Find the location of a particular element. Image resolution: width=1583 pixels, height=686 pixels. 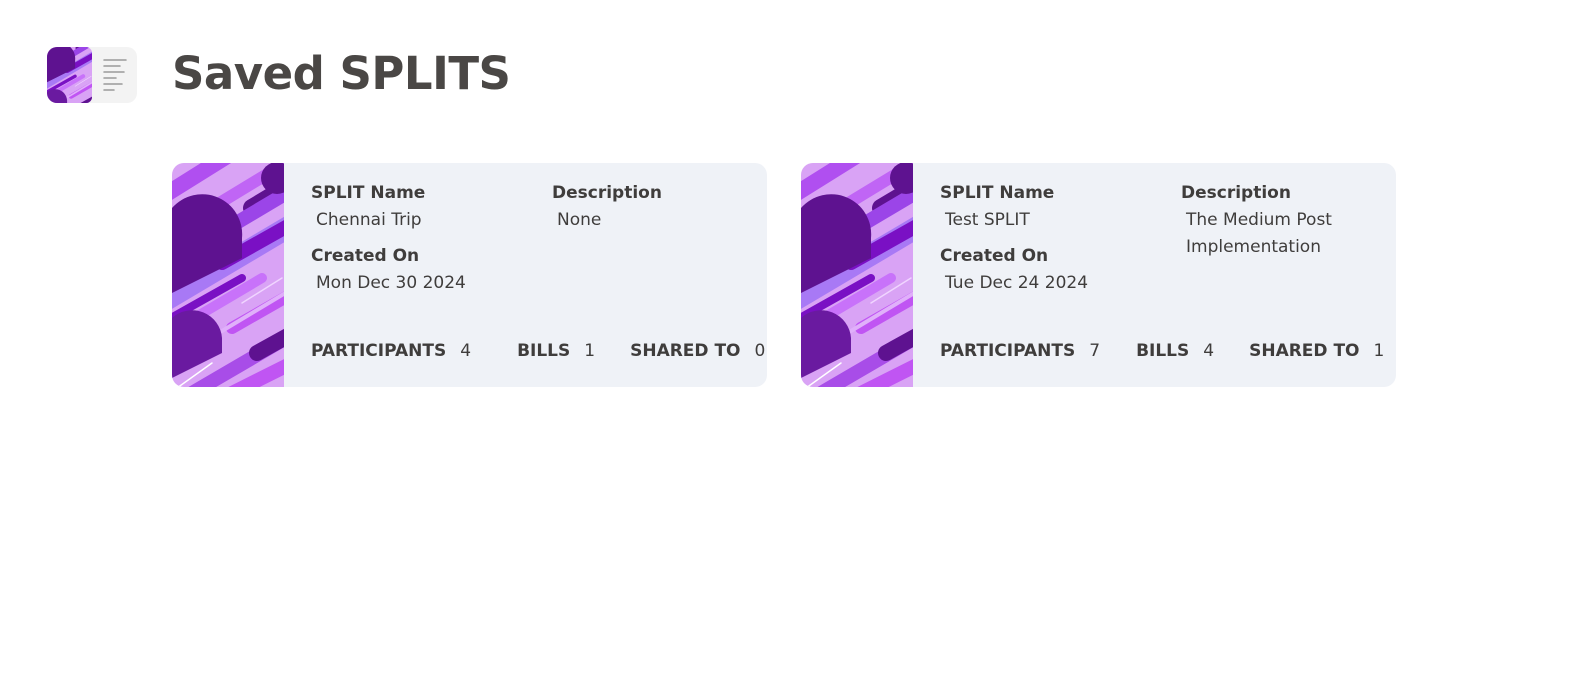

description-field: Description None is located at coordinates (657, 207).